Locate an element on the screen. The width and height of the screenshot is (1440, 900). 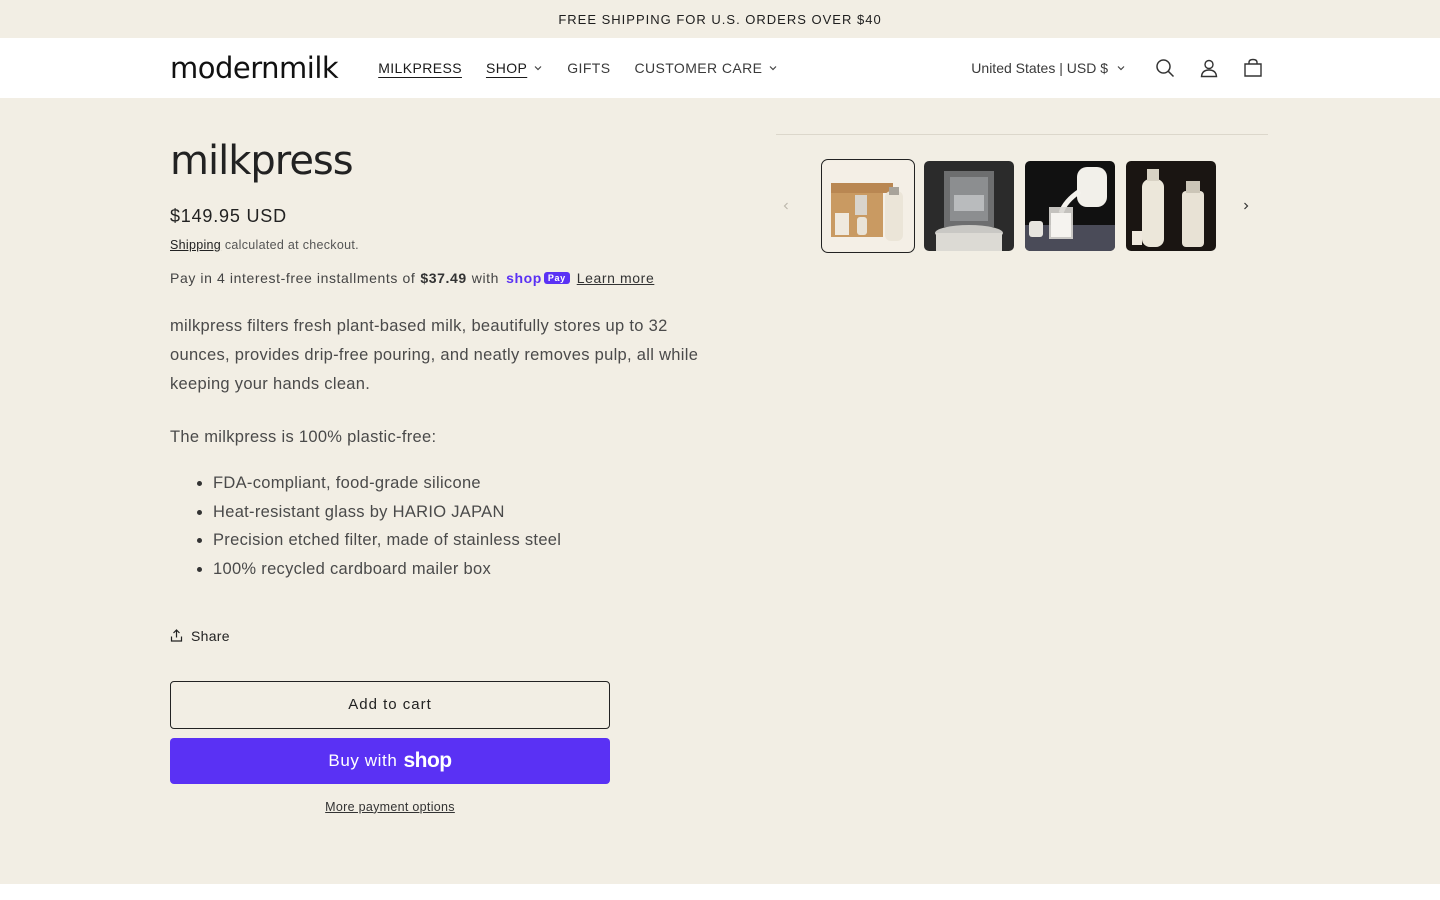
gallery-divider is located at coordinates (1022, 134).